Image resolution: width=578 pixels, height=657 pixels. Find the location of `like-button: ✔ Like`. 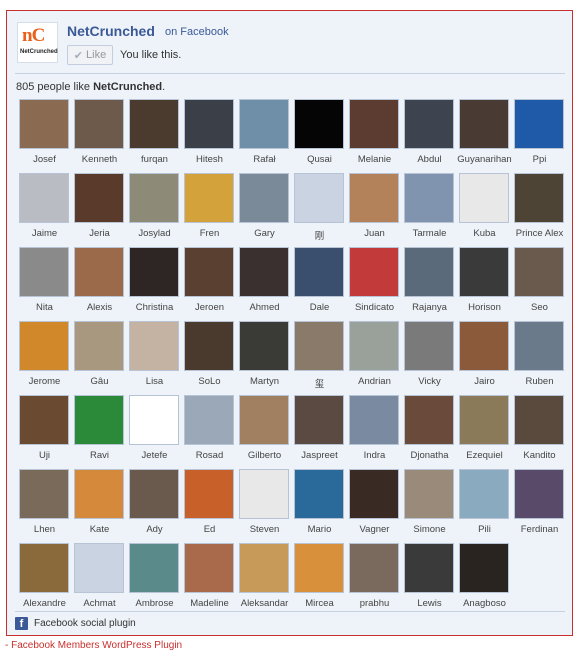

like-button: ✔ Like is located at coordinates (90, 55).